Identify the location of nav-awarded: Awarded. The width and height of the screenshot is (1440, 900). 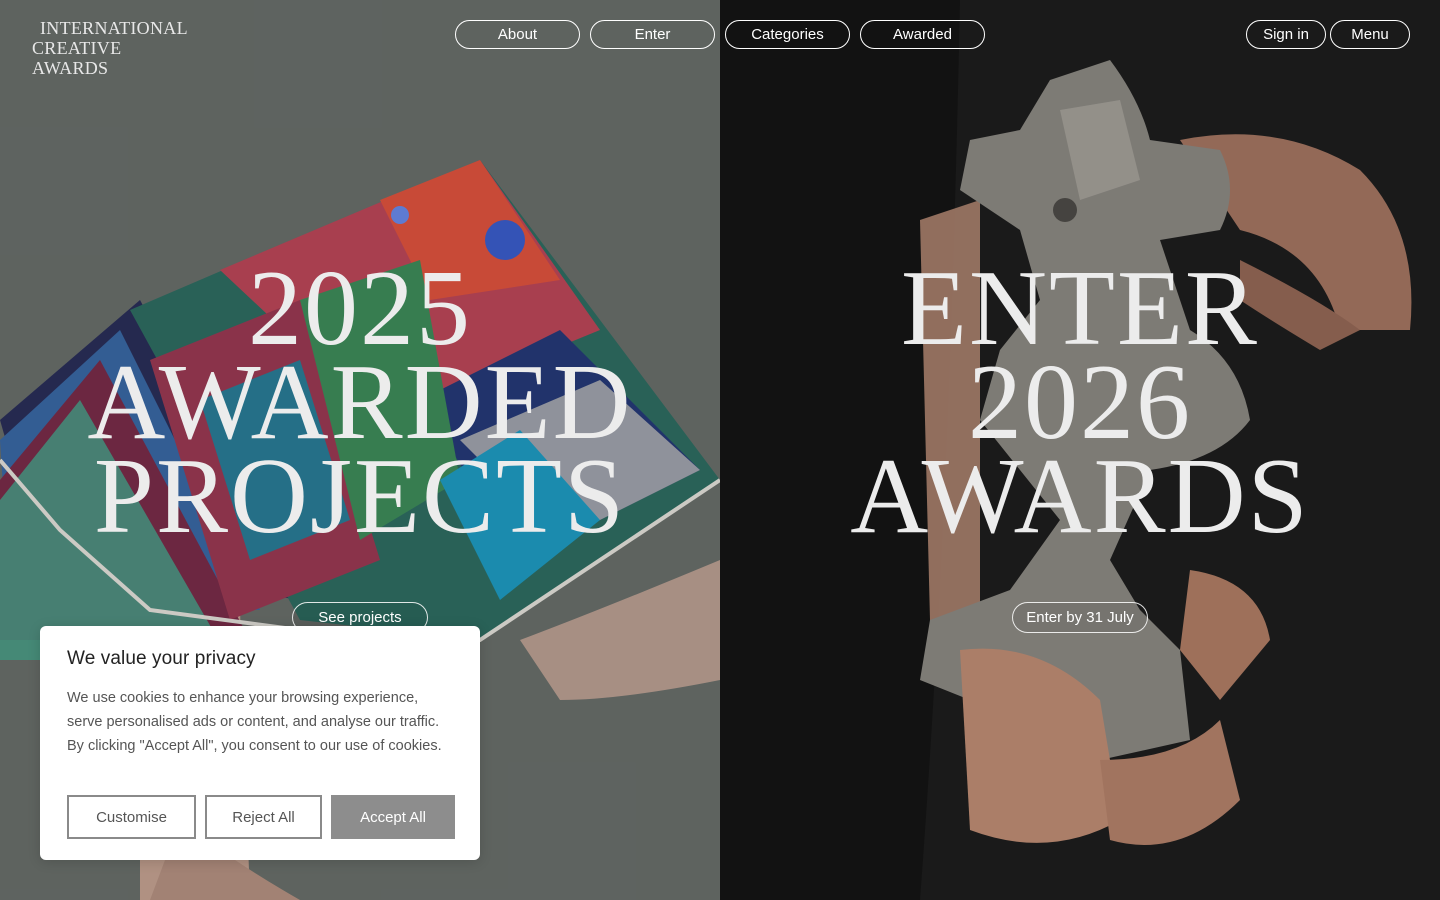
(922, 34).